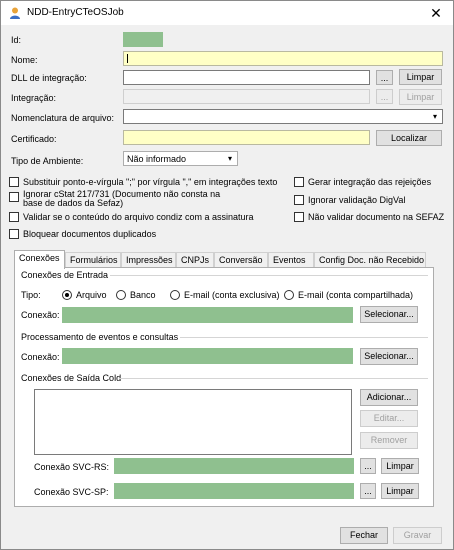 Image resolution: width=454 pixels, height=550 pixels. Describe the element at coordinates (291, 260) in the screenshot. I see `tab-eventos: Eventos` at that location.